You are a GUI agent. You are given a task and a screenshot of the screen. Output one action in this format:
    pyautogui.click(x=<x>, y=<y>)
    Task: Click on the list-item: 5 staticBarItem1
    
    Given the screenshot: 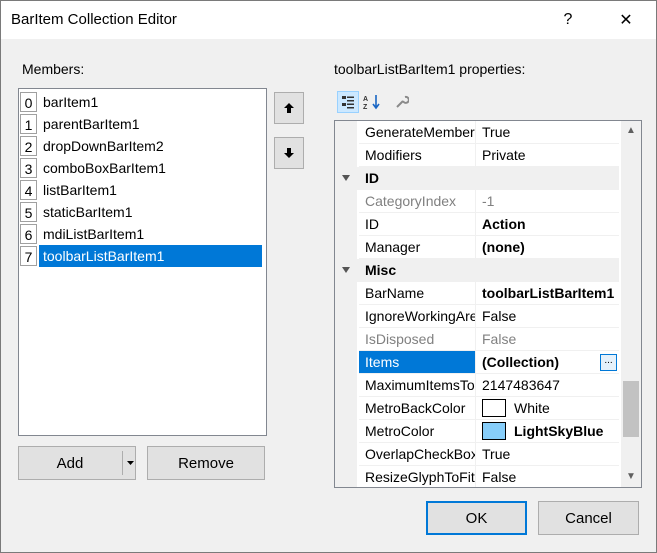 What is the action you would take?
    pyautogui.click(x=142, y=212)
    